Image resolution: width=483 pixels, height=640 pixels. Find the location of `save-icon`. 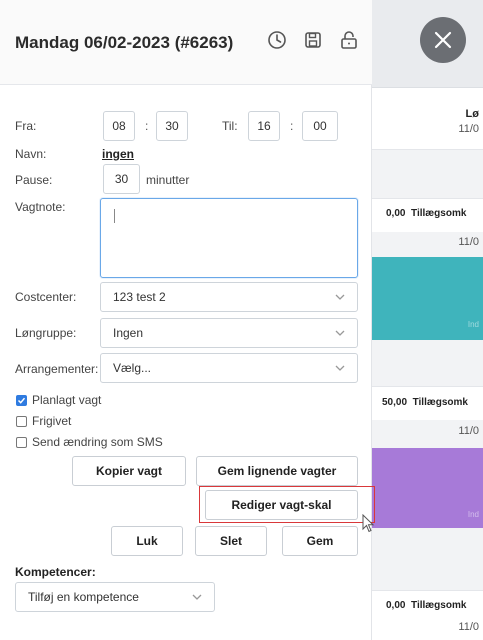

save-icon is located at coordinates (313, 40).